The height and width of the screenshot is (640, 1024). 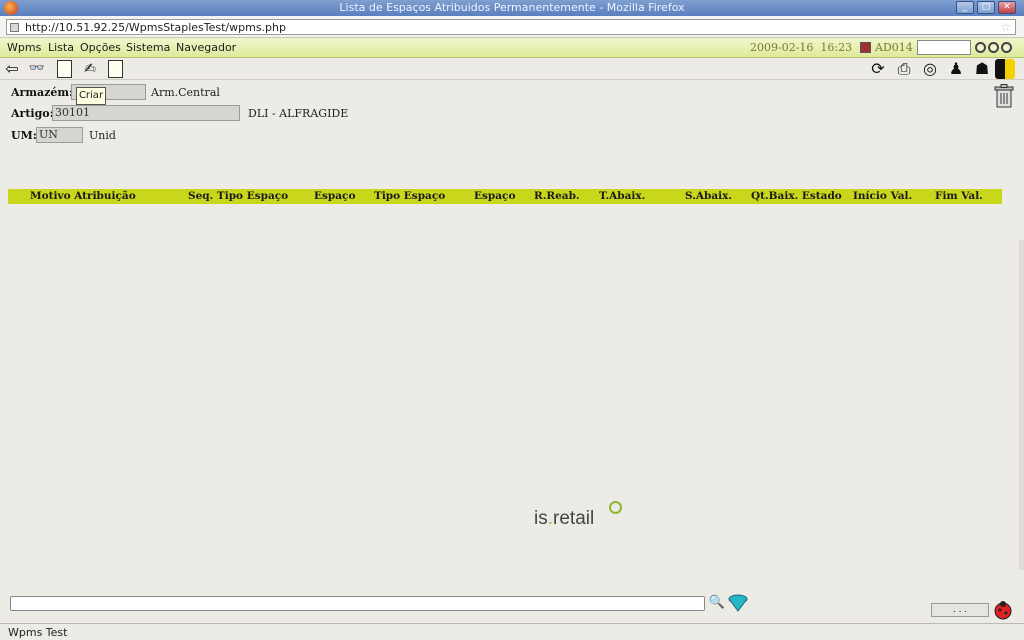 What do you see at coordinates (298, 113) in the screenshot?
I see `artigo-description: DLI - ALFRAGIDE` at bounding box center [298, 113].